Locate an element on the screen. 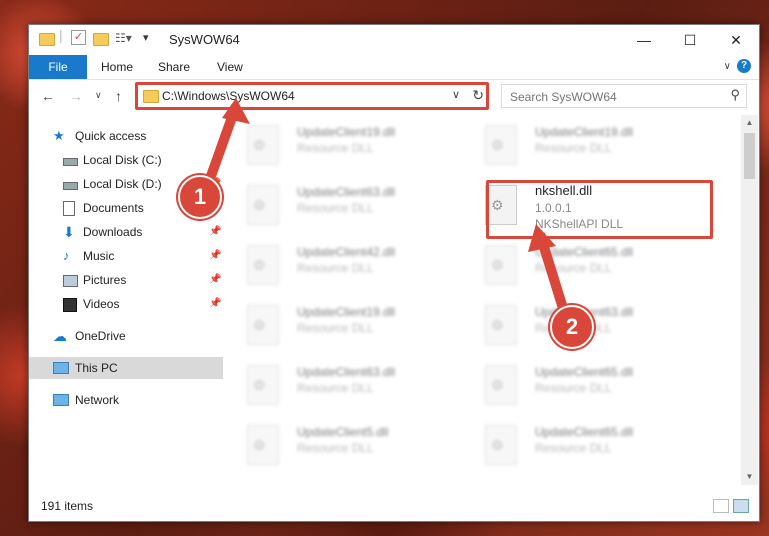 The image size is (769, 536). arrow-2-head is located at coordinates (542, 238).